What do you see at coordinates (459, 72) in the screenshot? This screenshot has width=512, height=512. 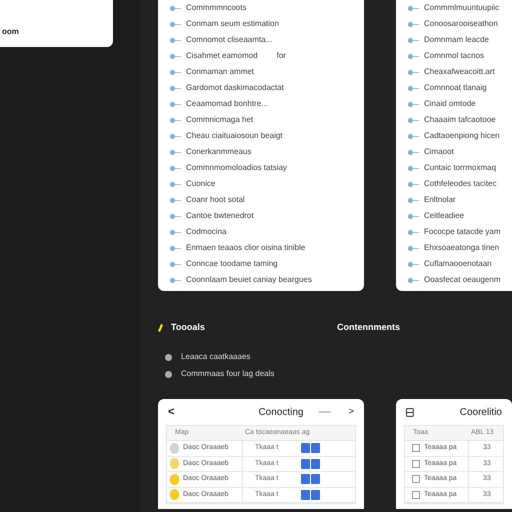 I see `list-item: Cheaxafweacoitt.art` at bounding box center [459, 72].